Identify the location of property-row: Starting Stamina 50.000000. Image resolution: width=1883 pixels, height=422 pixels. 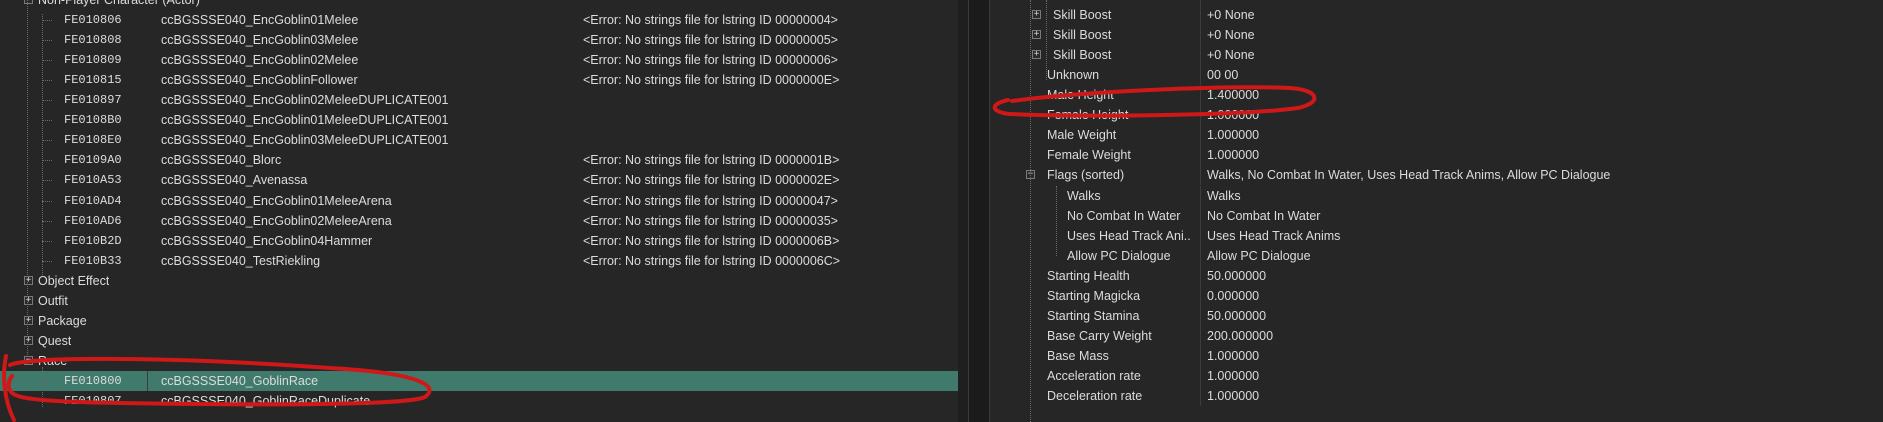
(1436, 315).